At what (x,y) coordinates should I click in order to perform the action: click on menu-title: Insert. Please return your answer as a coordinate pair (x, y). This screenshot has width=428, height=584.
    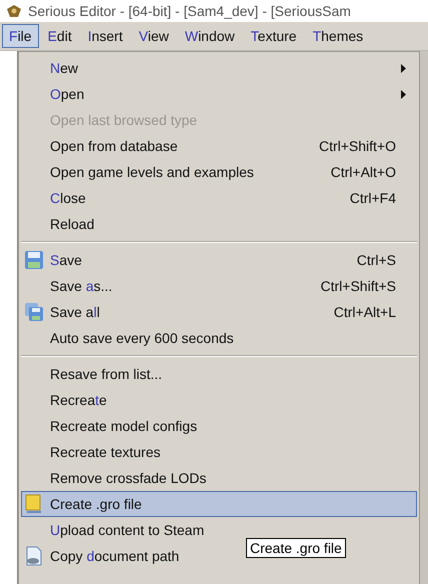
    Looking at the image, I should click on (105, 36).